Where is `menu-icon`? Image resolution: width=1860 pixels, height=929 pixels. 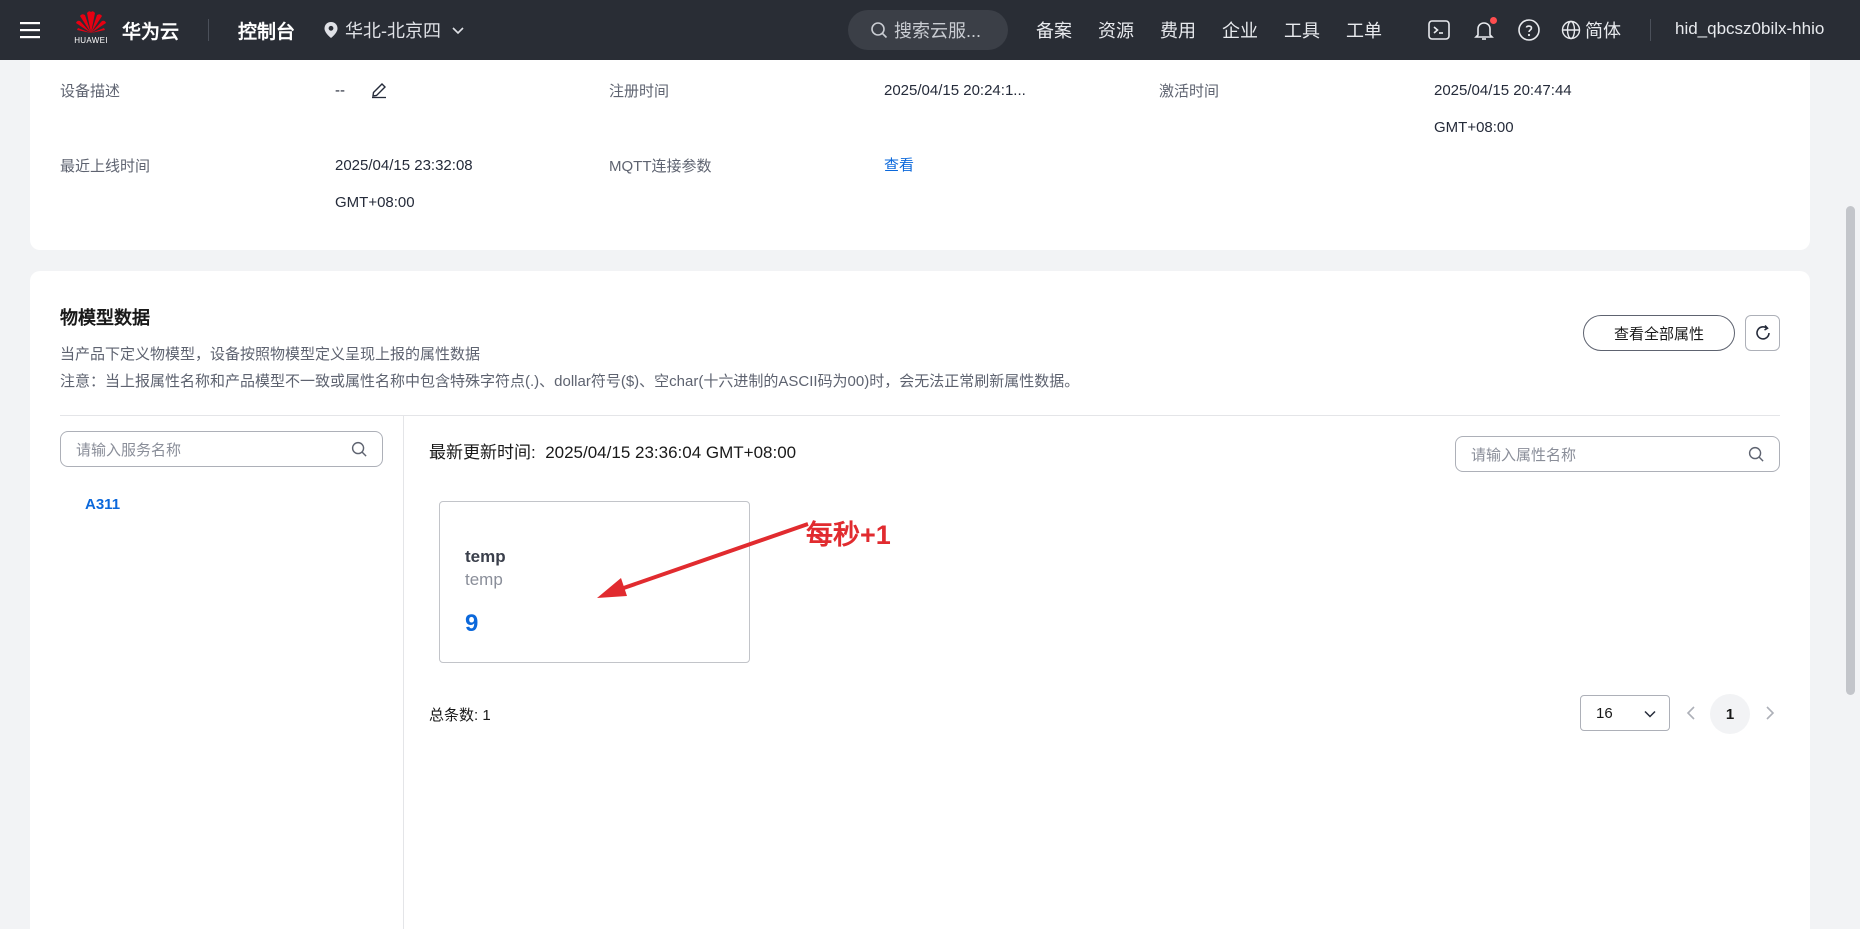
menu-icon is located at coordinates (30, 30).